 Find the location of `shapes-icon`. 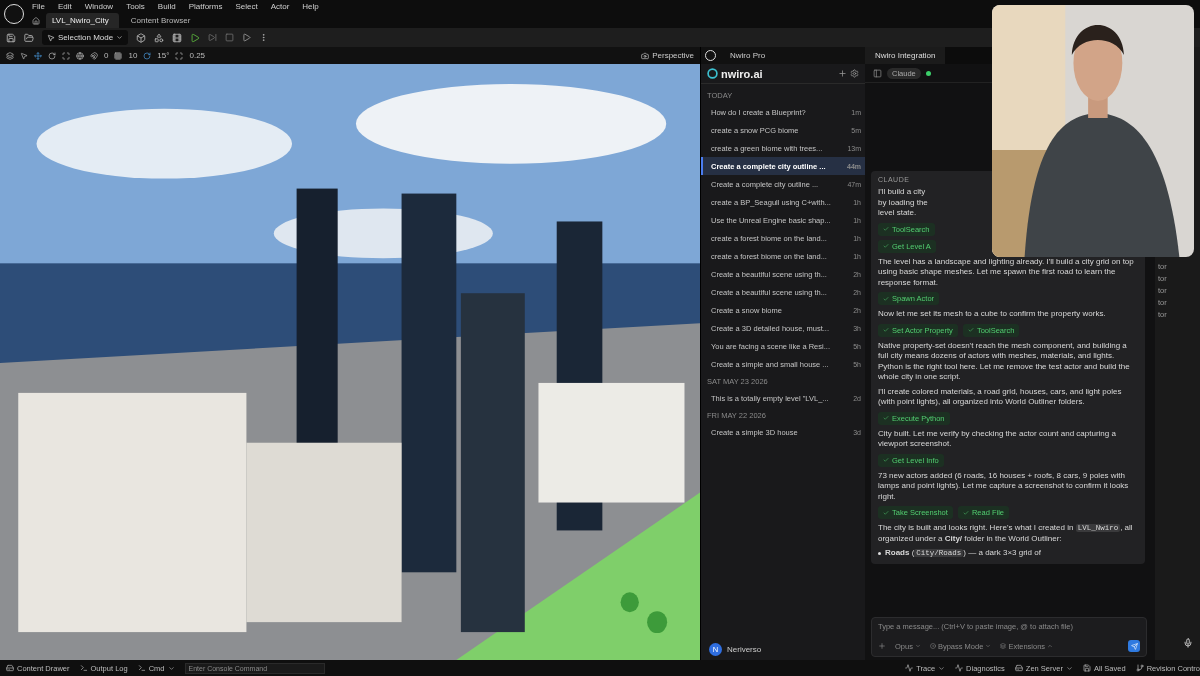

shapes-icon is located at coordinates (159, 37).